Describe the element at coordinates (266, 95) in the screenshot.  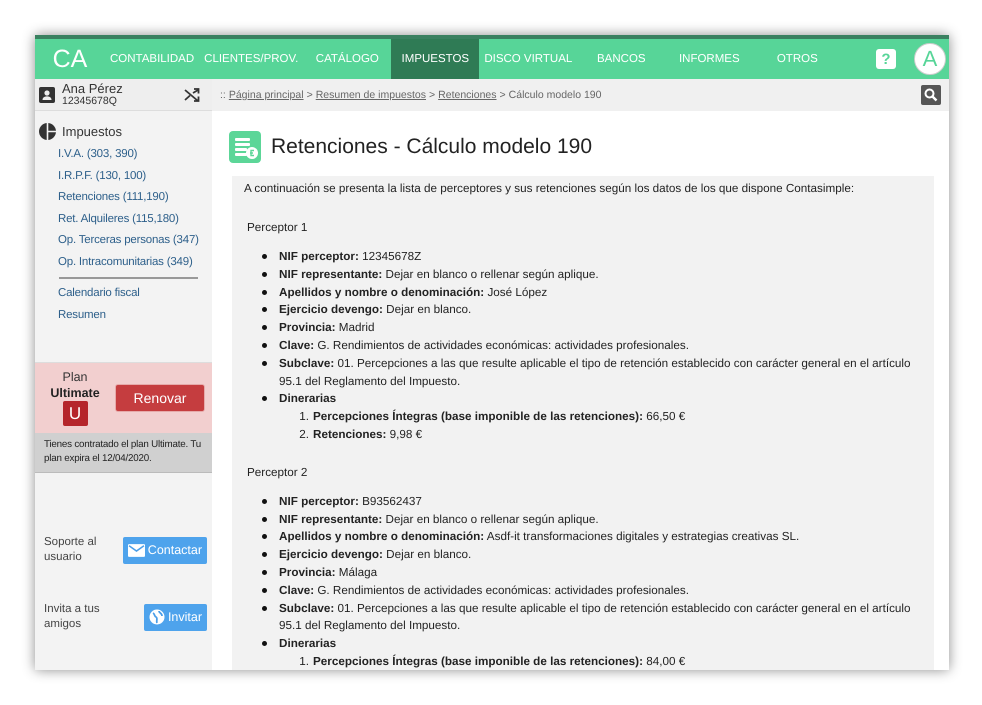
I see `breadcrumb-link: Página principal` at that location.